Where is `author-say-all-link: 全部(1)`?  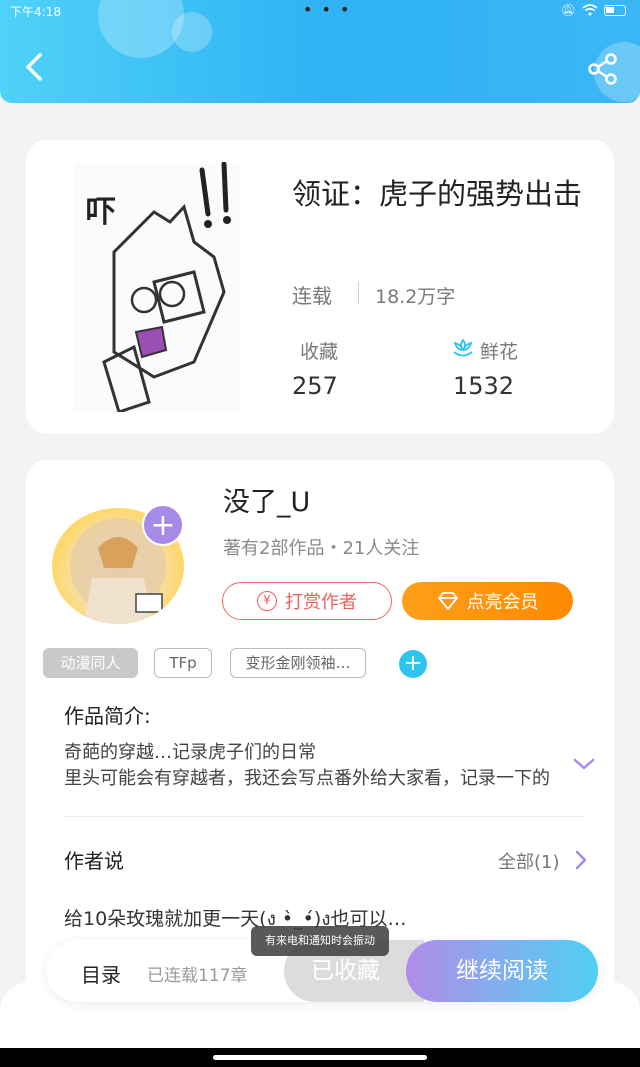
author-say-all-link: 全部(1) is located at coordinates (529, 861).